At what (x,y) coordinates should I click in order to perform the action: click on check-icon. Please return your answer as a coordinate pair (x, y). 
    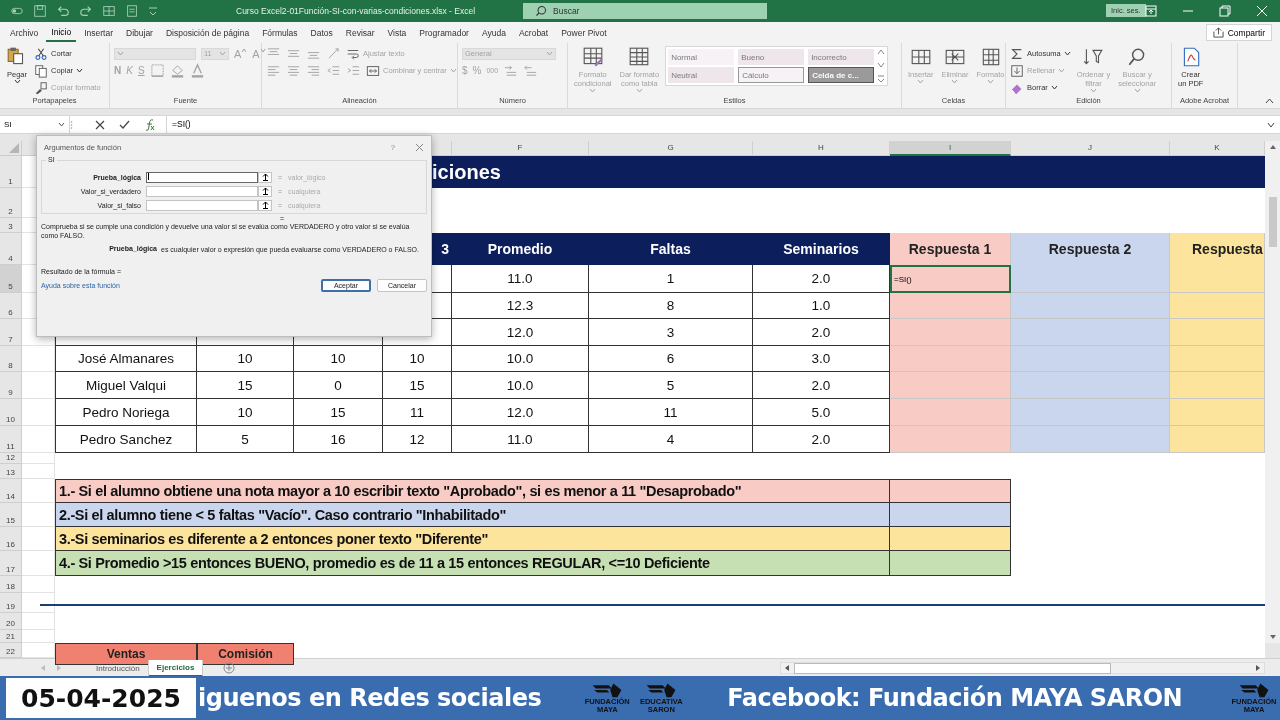
    Looking at the image, I should click on (124, 124).